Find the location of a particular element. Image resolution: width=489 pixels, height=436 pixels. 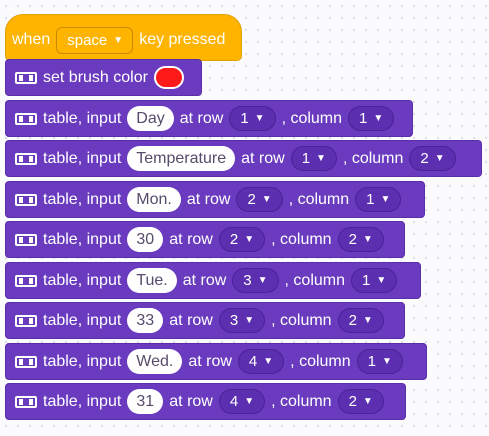

table-input-block: table, input Wed. at row 4 ▼, column 1 ▼ is located at coordinates (216, 361).